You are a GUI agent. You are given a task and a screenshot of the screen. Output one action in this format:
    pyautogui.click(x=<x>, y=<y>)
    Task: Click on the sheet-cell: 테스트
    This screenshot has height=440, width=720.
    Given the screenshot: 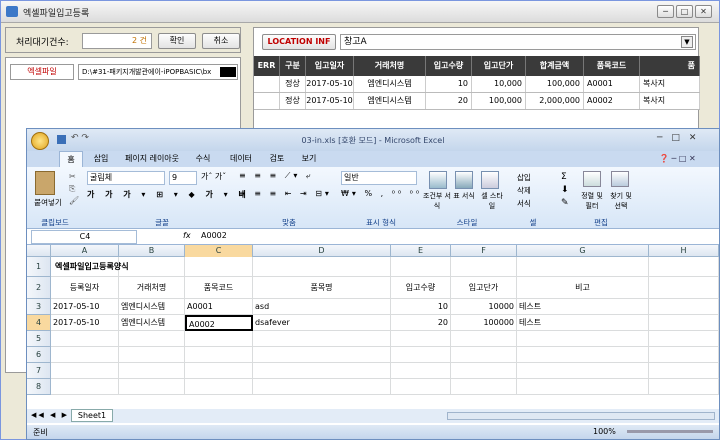 What is the action you would take?
    pyautogui.click(x=583, y=307)
    